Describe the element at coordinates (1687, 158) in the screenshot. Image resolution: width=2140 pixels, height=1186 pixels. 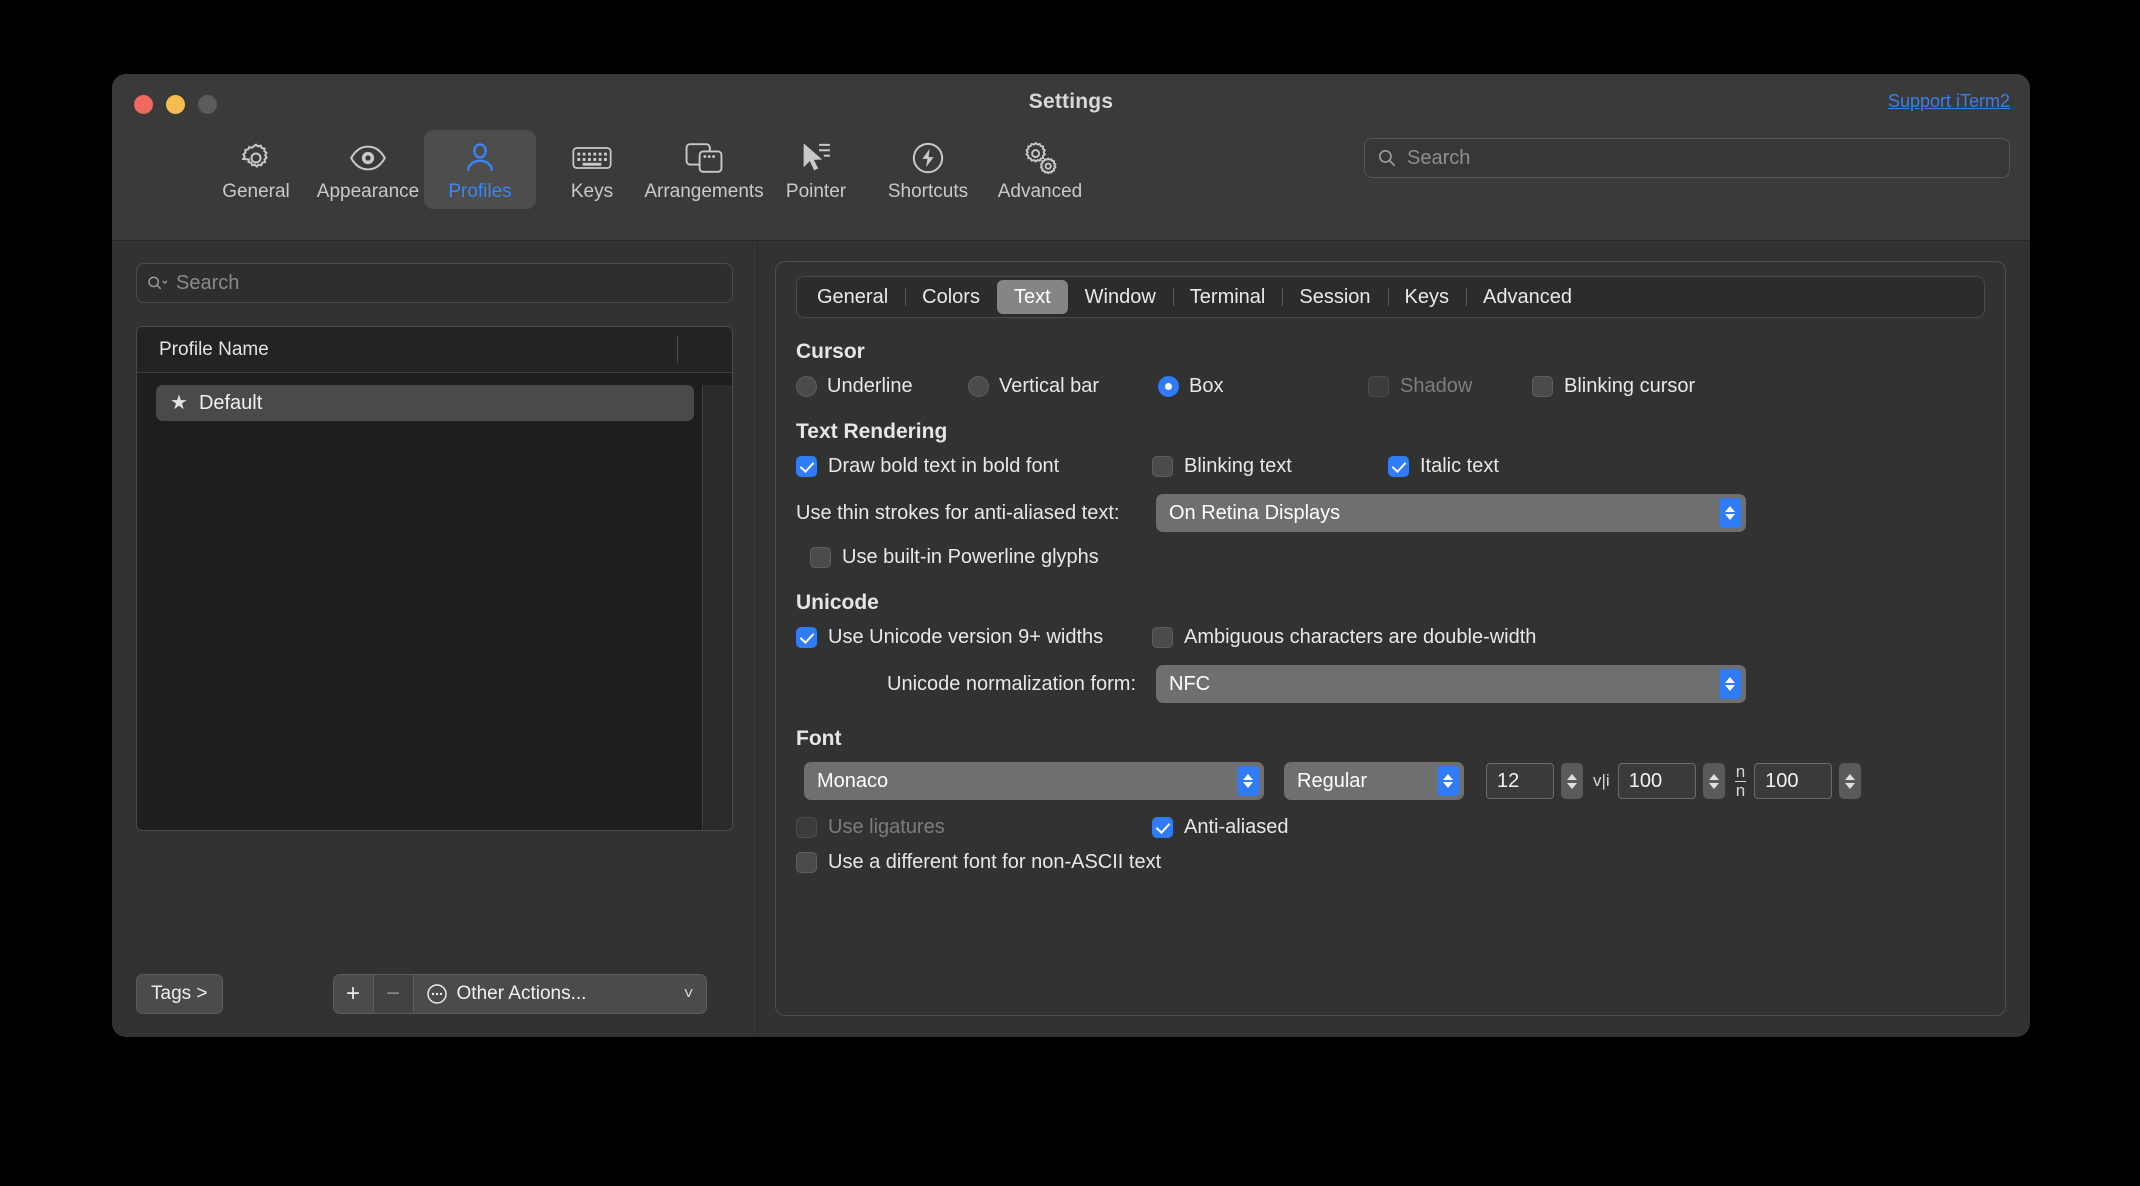
I see `toolbar-search-field: Search` at that location.